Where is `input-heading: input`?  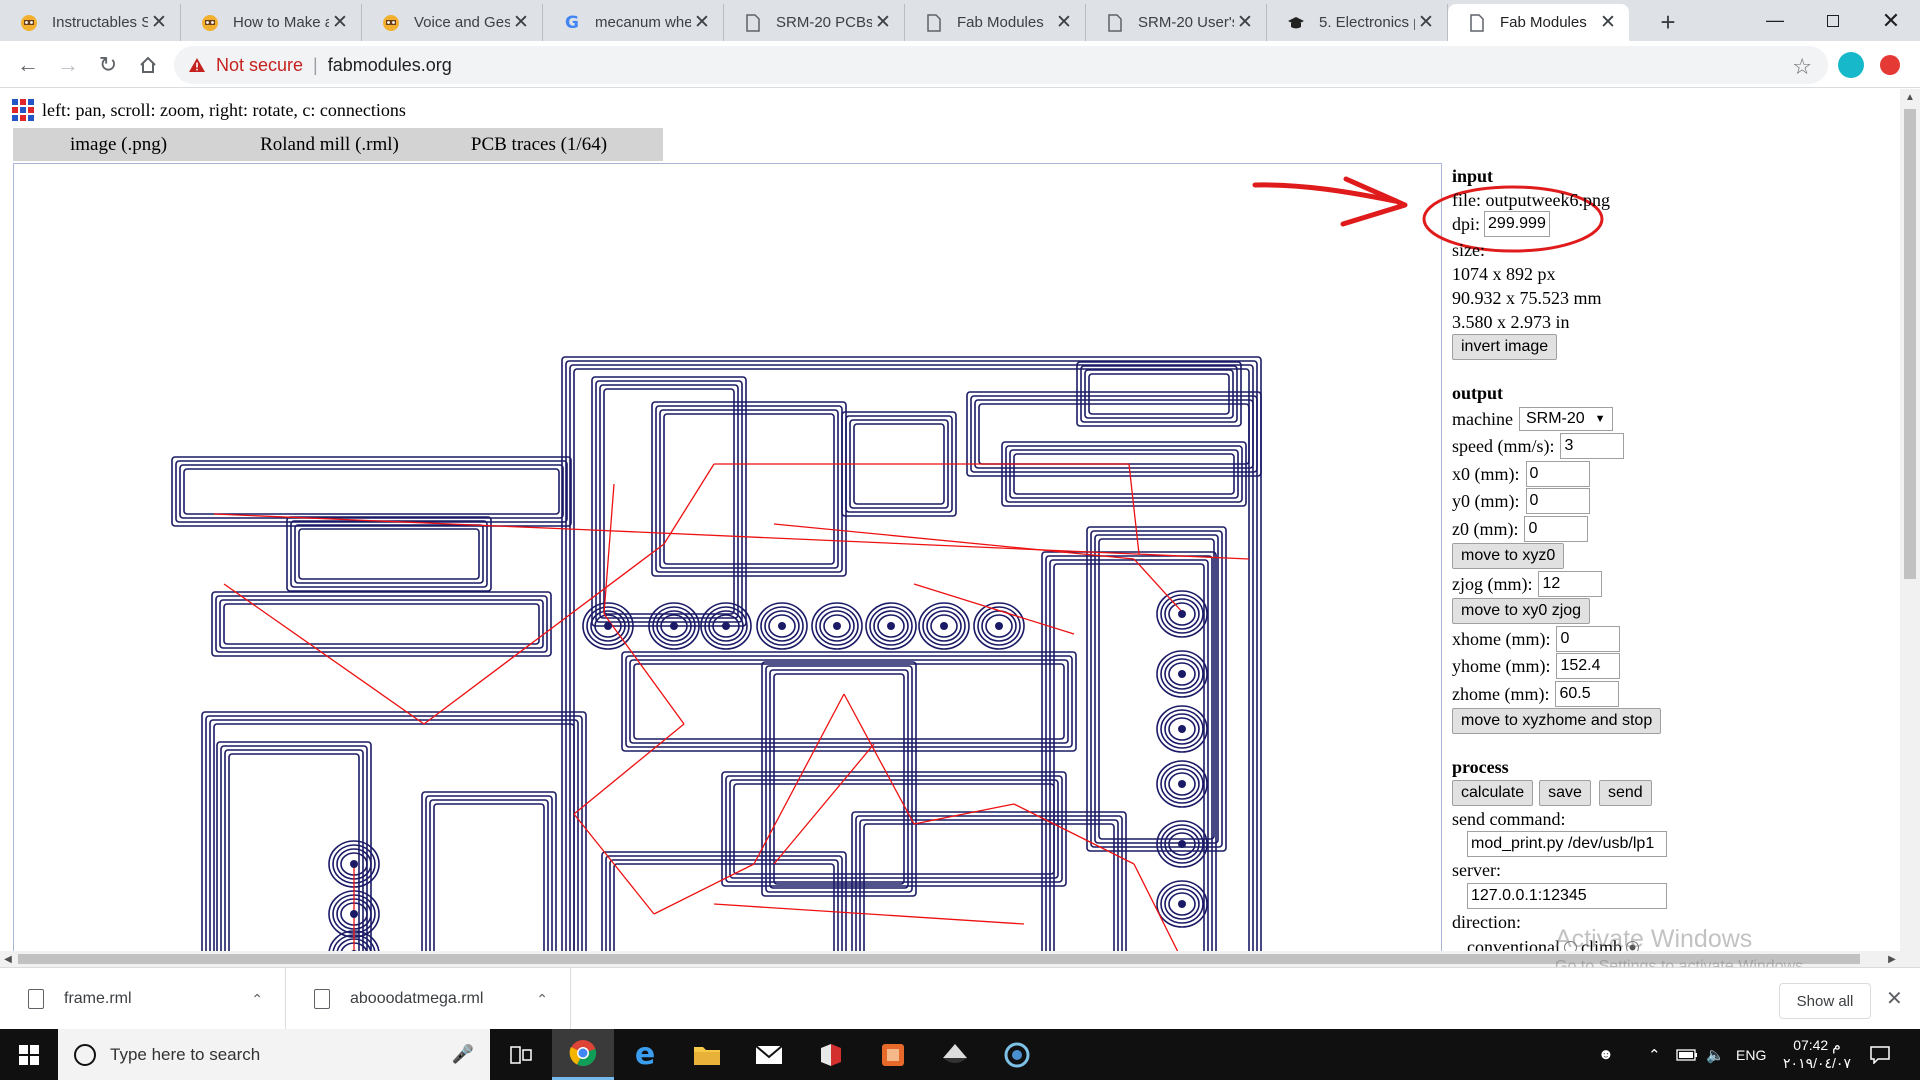
input-heading: input is located at coordinates (1473, 176).